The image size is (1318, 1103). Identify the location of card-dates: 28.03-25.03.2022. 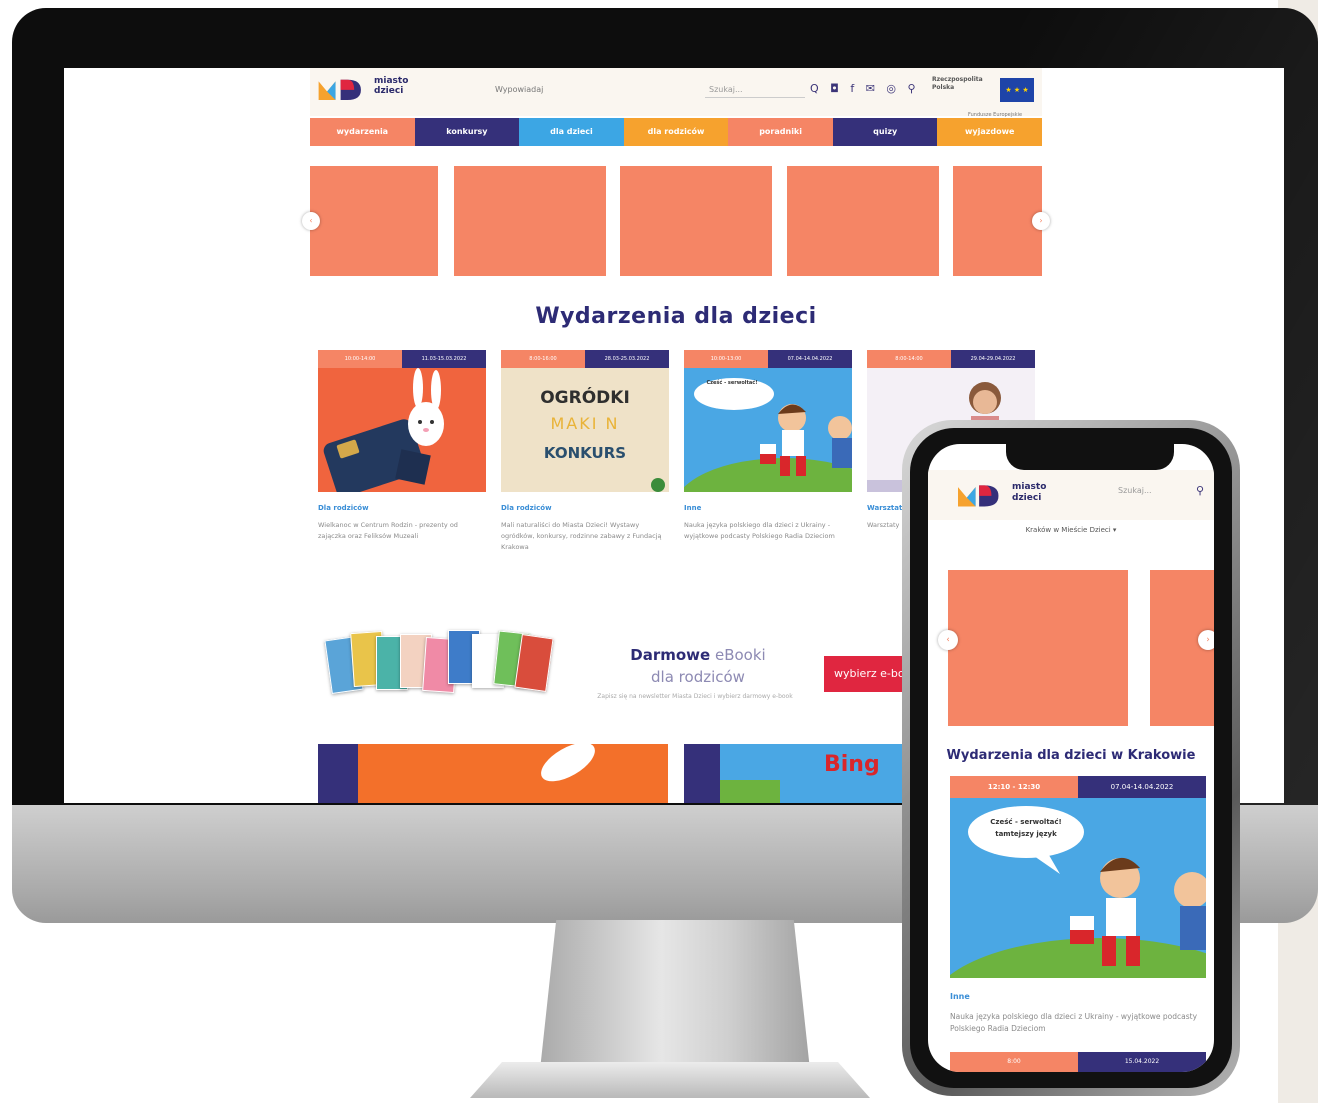
(627, 359).